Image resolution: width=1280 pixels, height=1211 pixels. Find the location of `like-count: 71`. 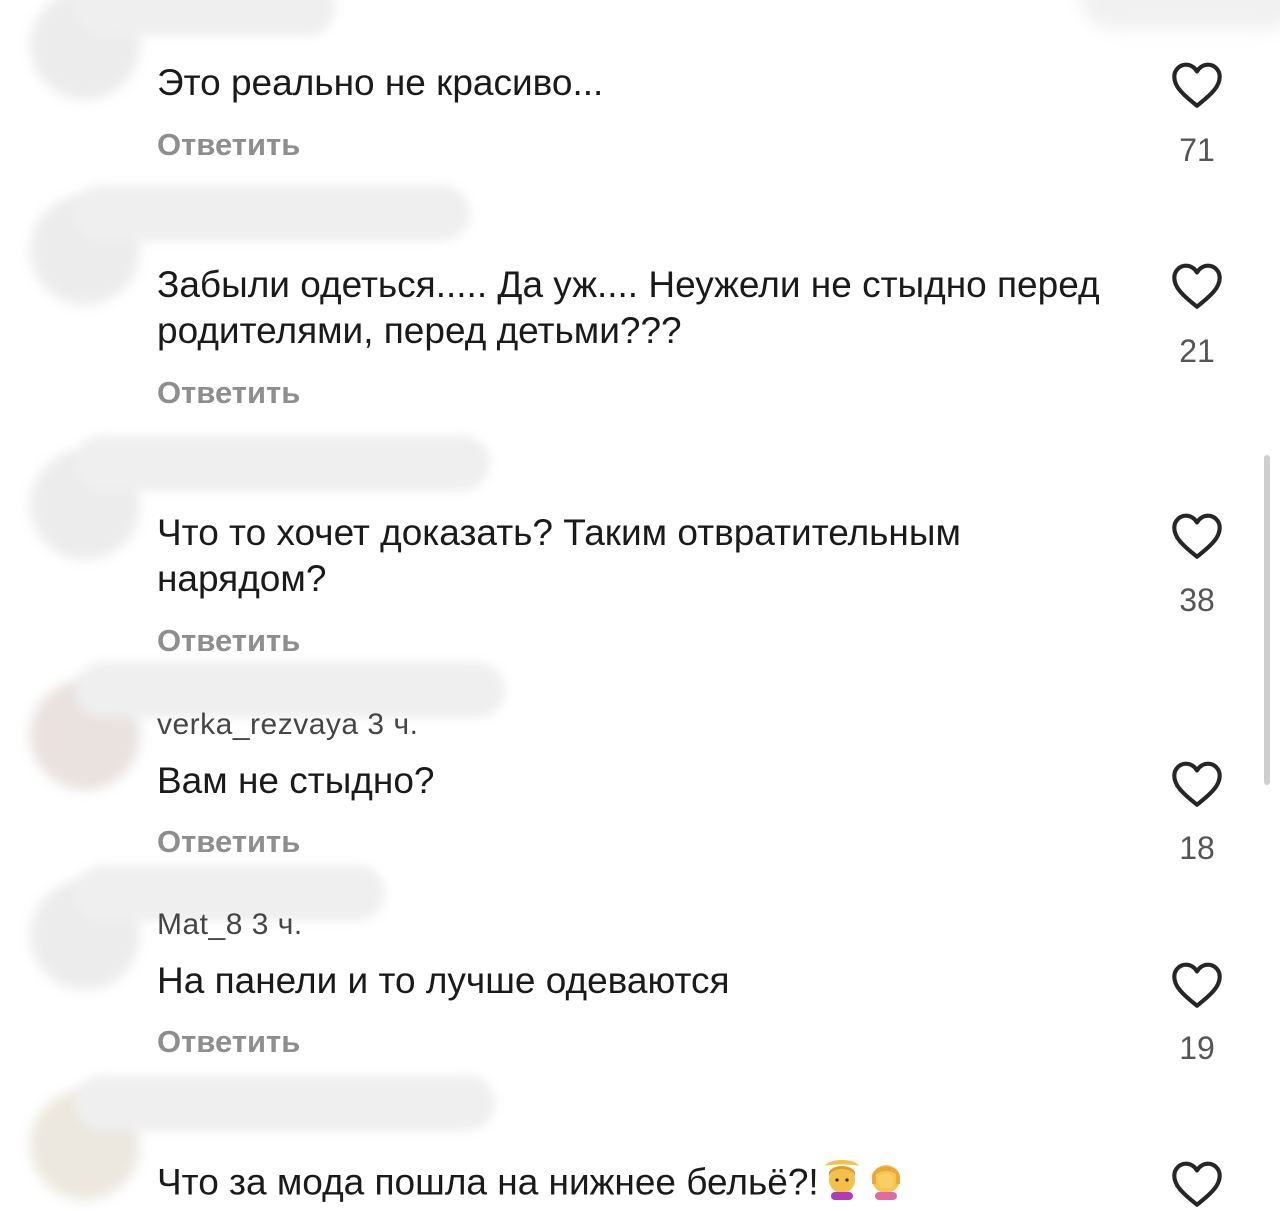

like-count: 71 is located at coordinates (1197, 150).